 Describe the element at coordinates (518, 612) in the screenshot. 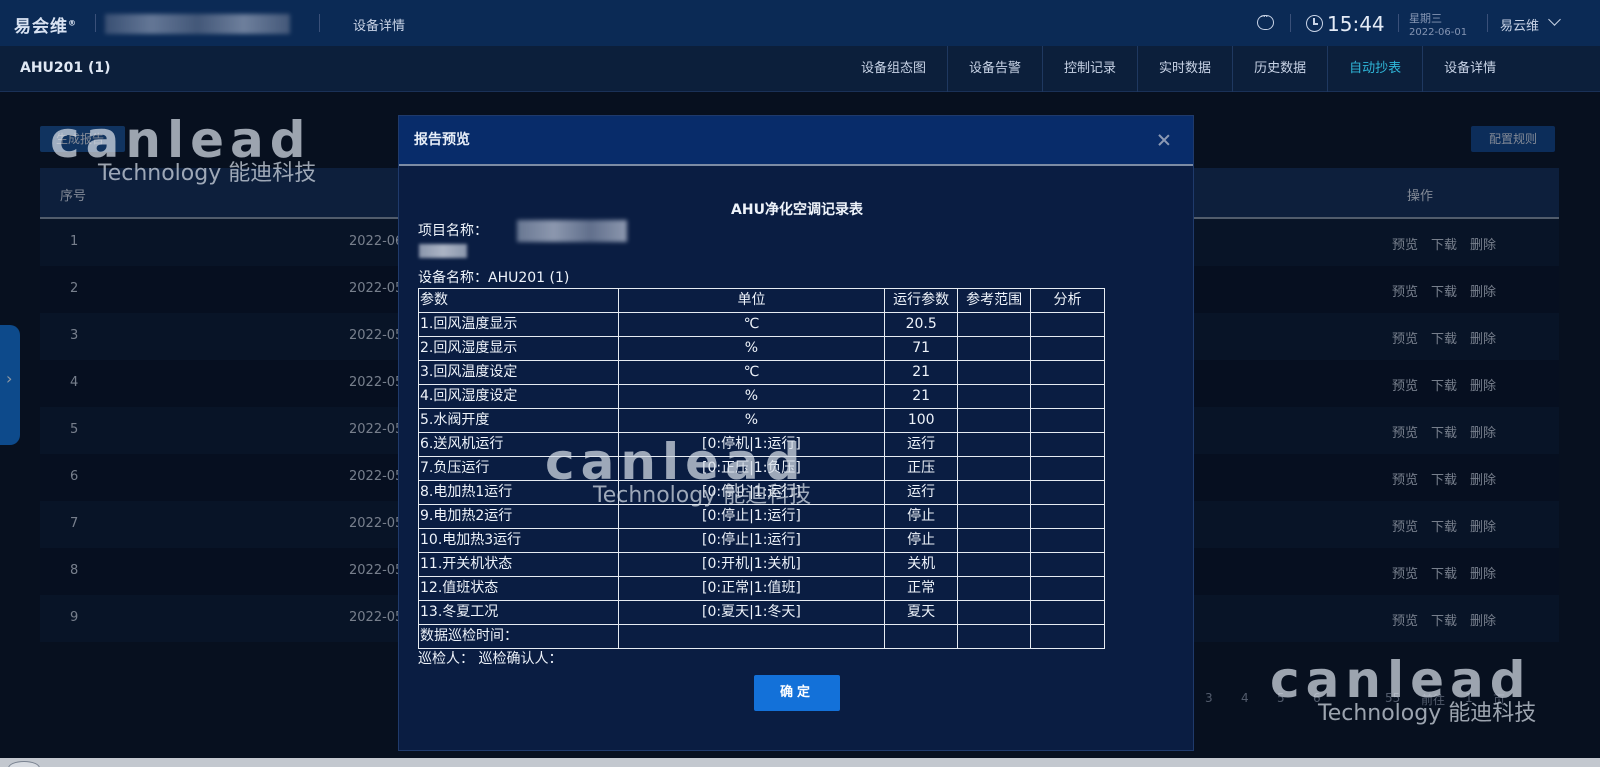

I see `param-cell: 13.冬夏工况` at that location.